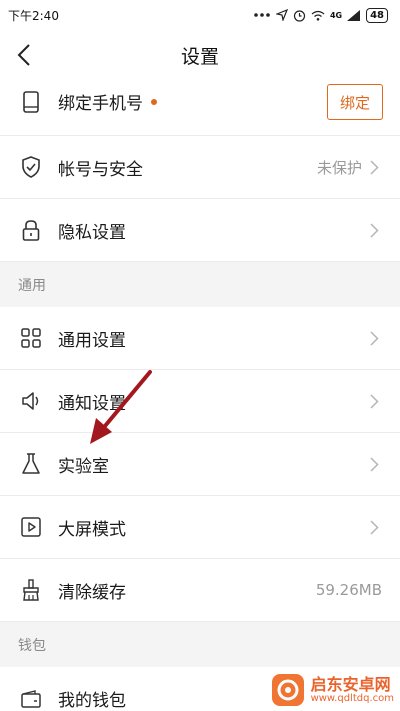 This screenshot has width=400, height=711. I want to click on wifi-icon, so click(318, 15).